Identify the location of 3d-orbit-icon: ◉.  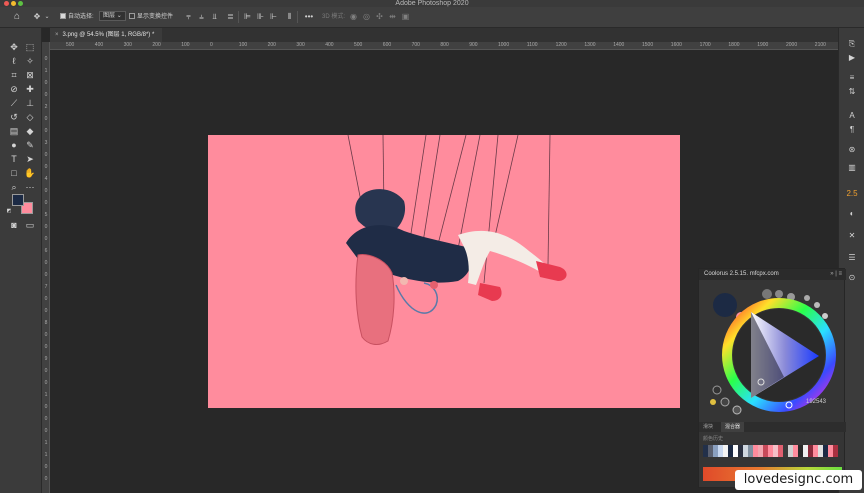
(353, 17).